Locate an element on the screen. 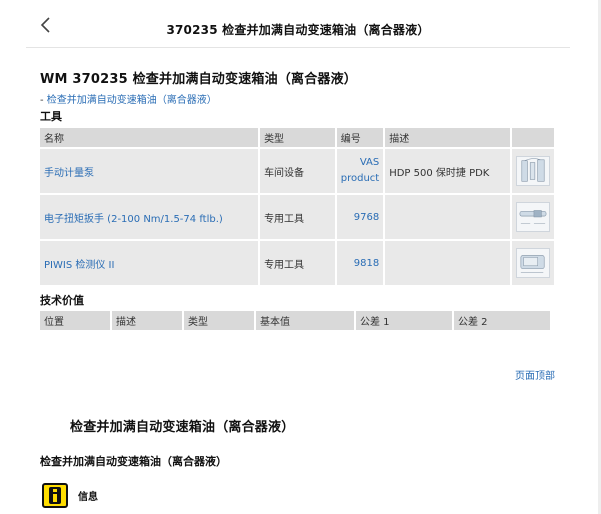  breadcrumb: - 检查并加满自动变速箱油（离合器液） is located at coordinates (128, 98).